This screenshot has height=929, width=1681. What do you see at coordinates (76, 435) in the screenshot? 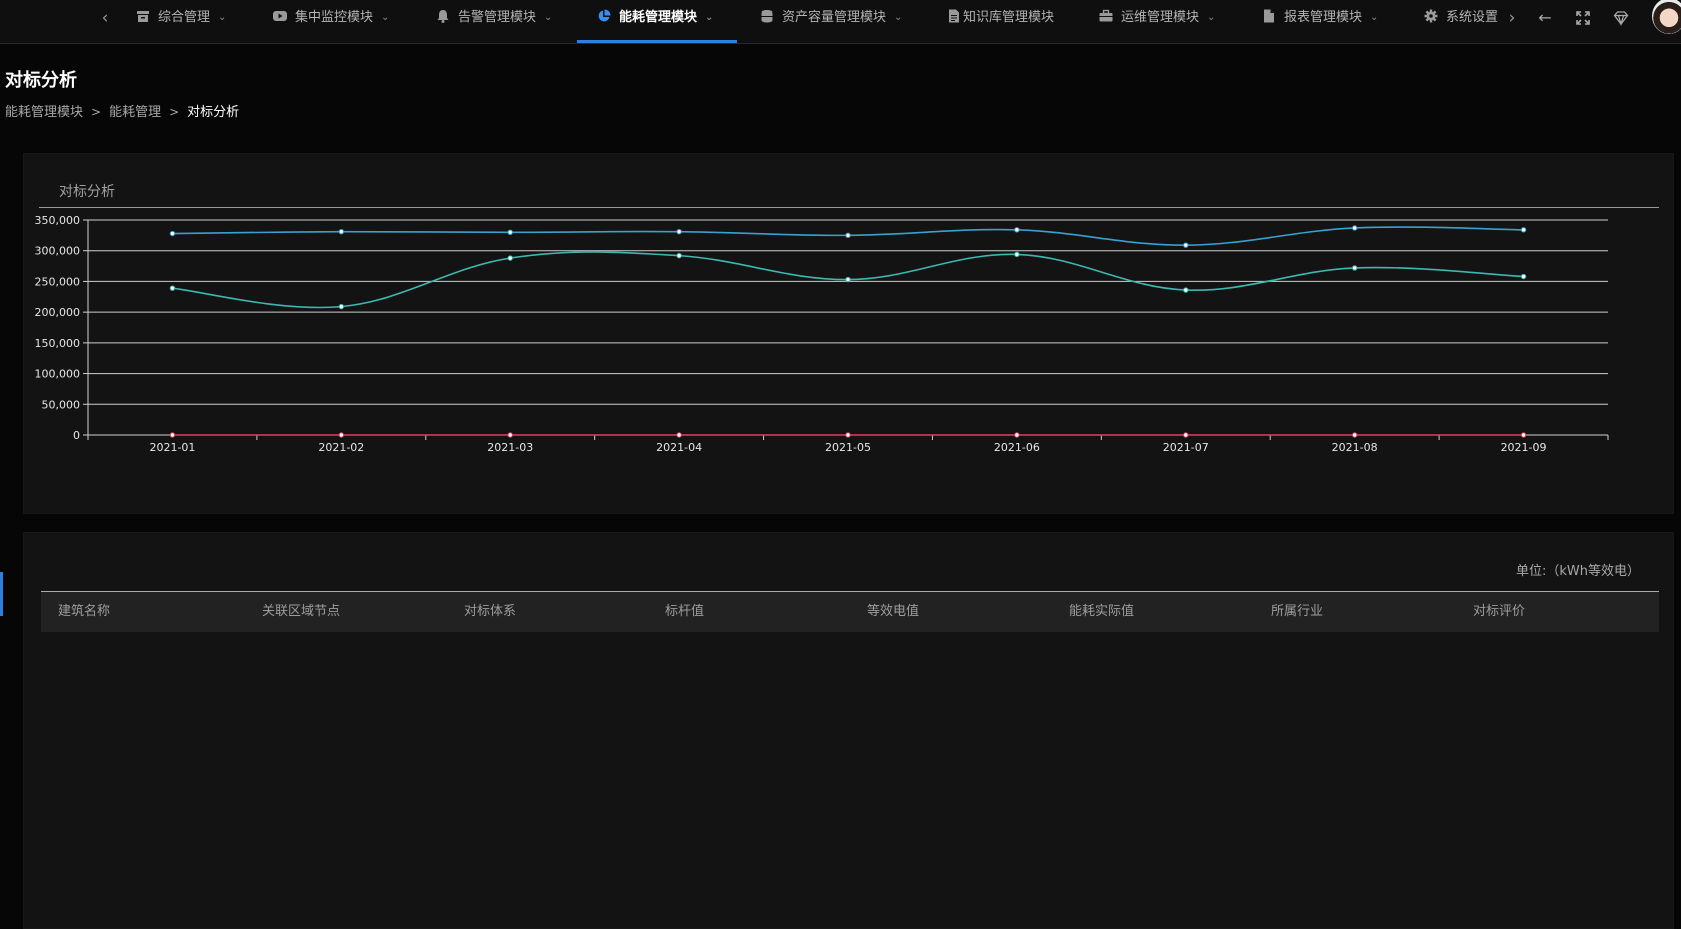
I see `y-tick-label: 0` at bounding box center [76, 435].